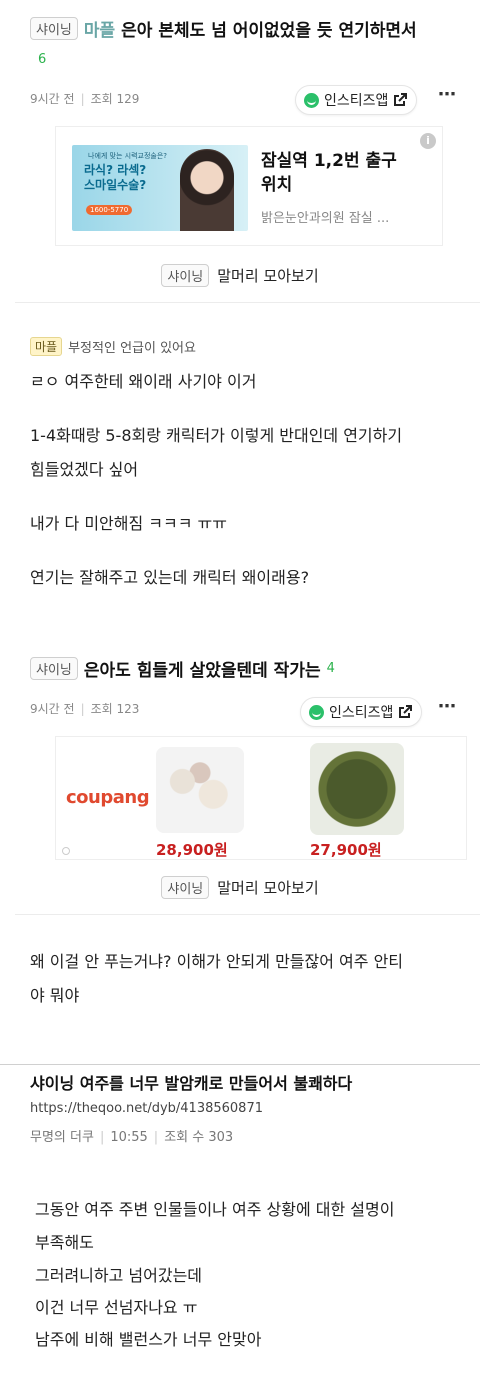 This screenshot has height=1374, width=480. I want to click on post1-ad-banner-phone: 1600-5770, so click(109, 210).